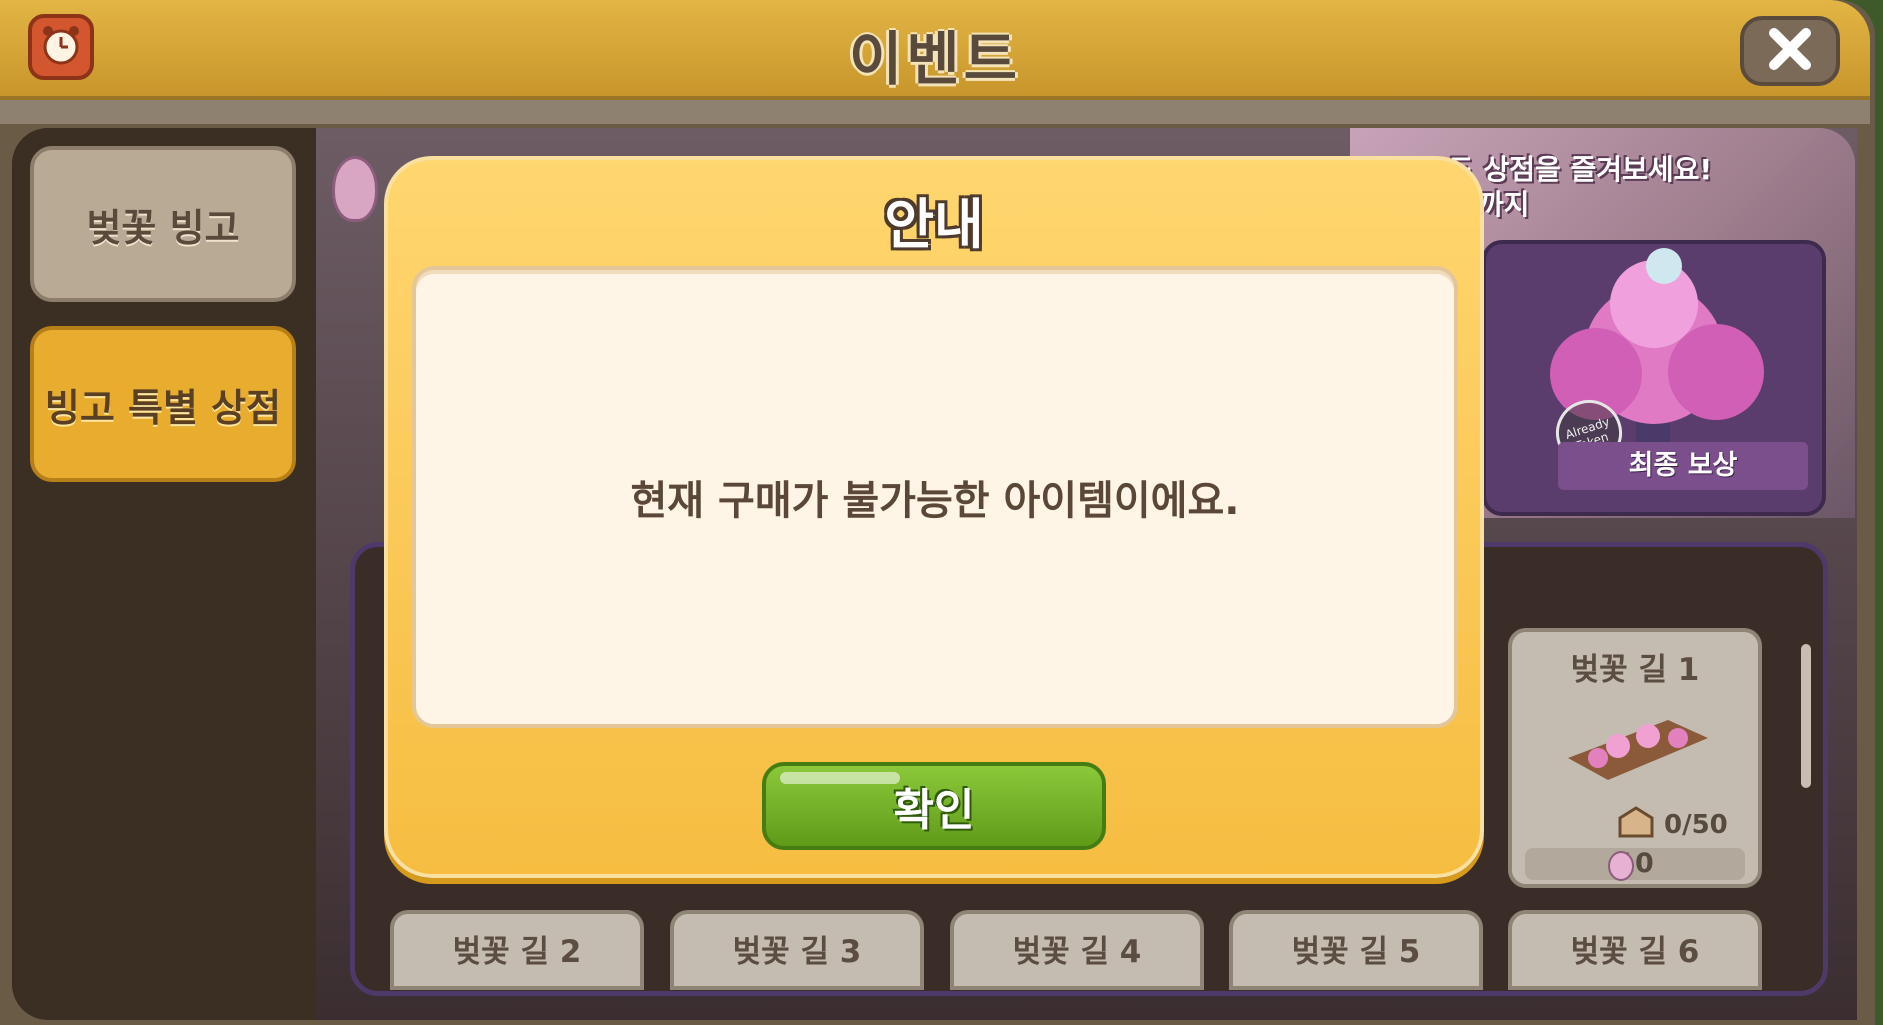 This screenshot has height=1025, width=1883. I want to click on alarm-clock-icon, so click(61, 47).